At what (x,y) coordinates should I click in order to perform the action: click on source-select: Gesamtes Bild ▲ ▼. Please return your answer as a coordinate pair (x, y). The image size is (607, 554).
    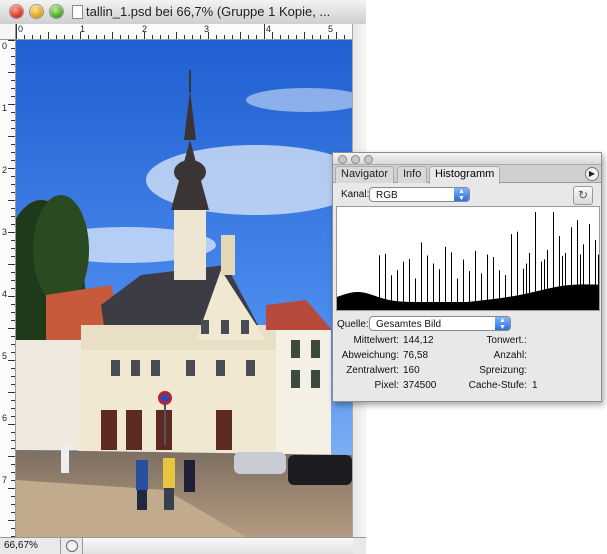
    Looking at the image, I should click on (440, 323).